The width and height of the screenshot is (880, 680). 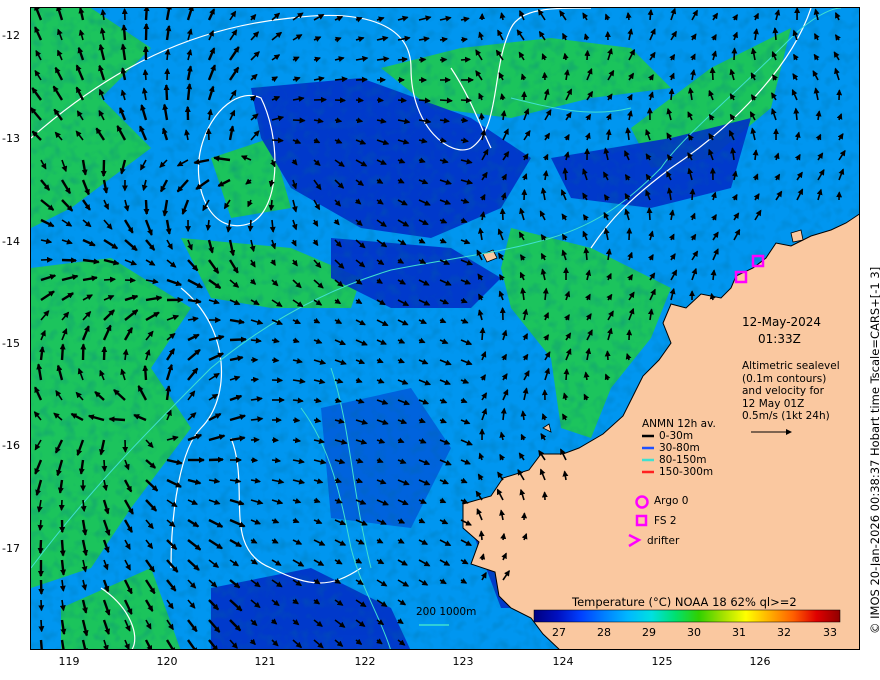 What do you see at coordinates (365, 661) in the screenshot?
I see `lon-tick: 122` at bounding box center [365, 661].